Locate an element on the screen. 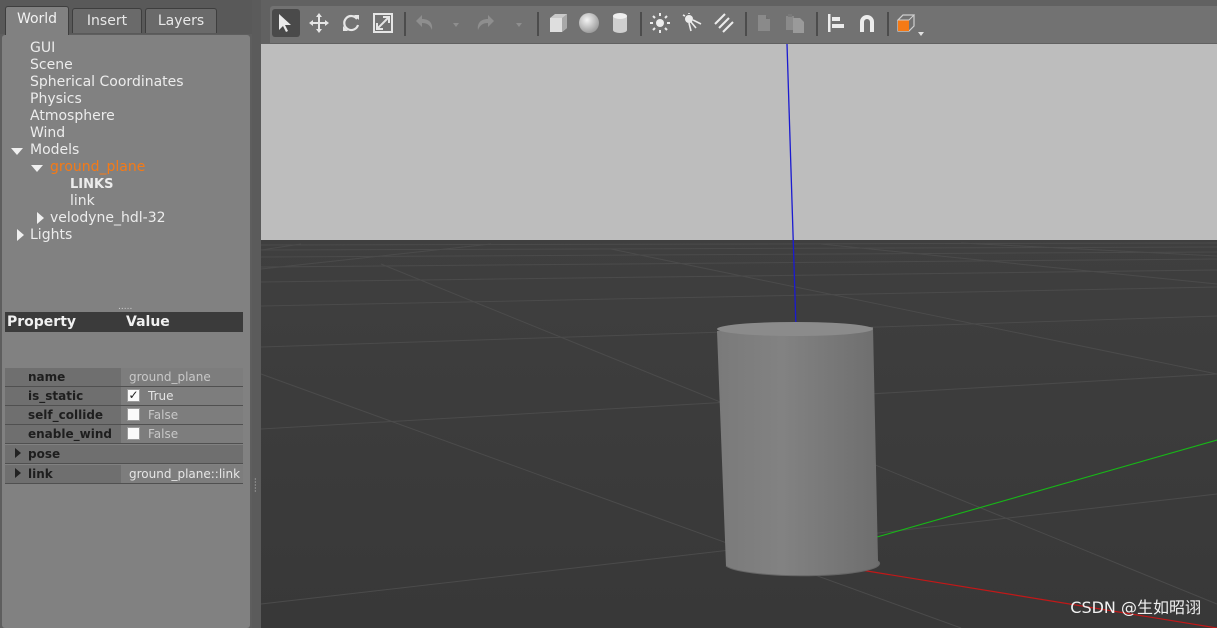 This screenshot has width=1217, height=628. expand-velodyne-icon is located at coordinates (40, 218).